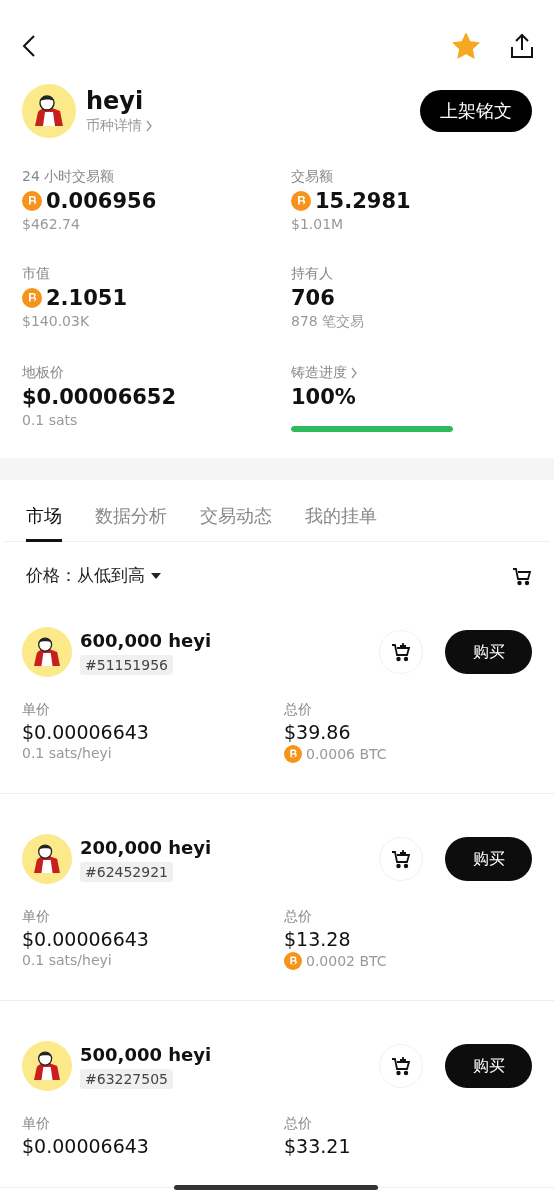 The image size is (554, 1200). Describe the element at coordinates (346, 961) in the screenshot. I see `total-price-btc: 0.0002 BTC` at that location.